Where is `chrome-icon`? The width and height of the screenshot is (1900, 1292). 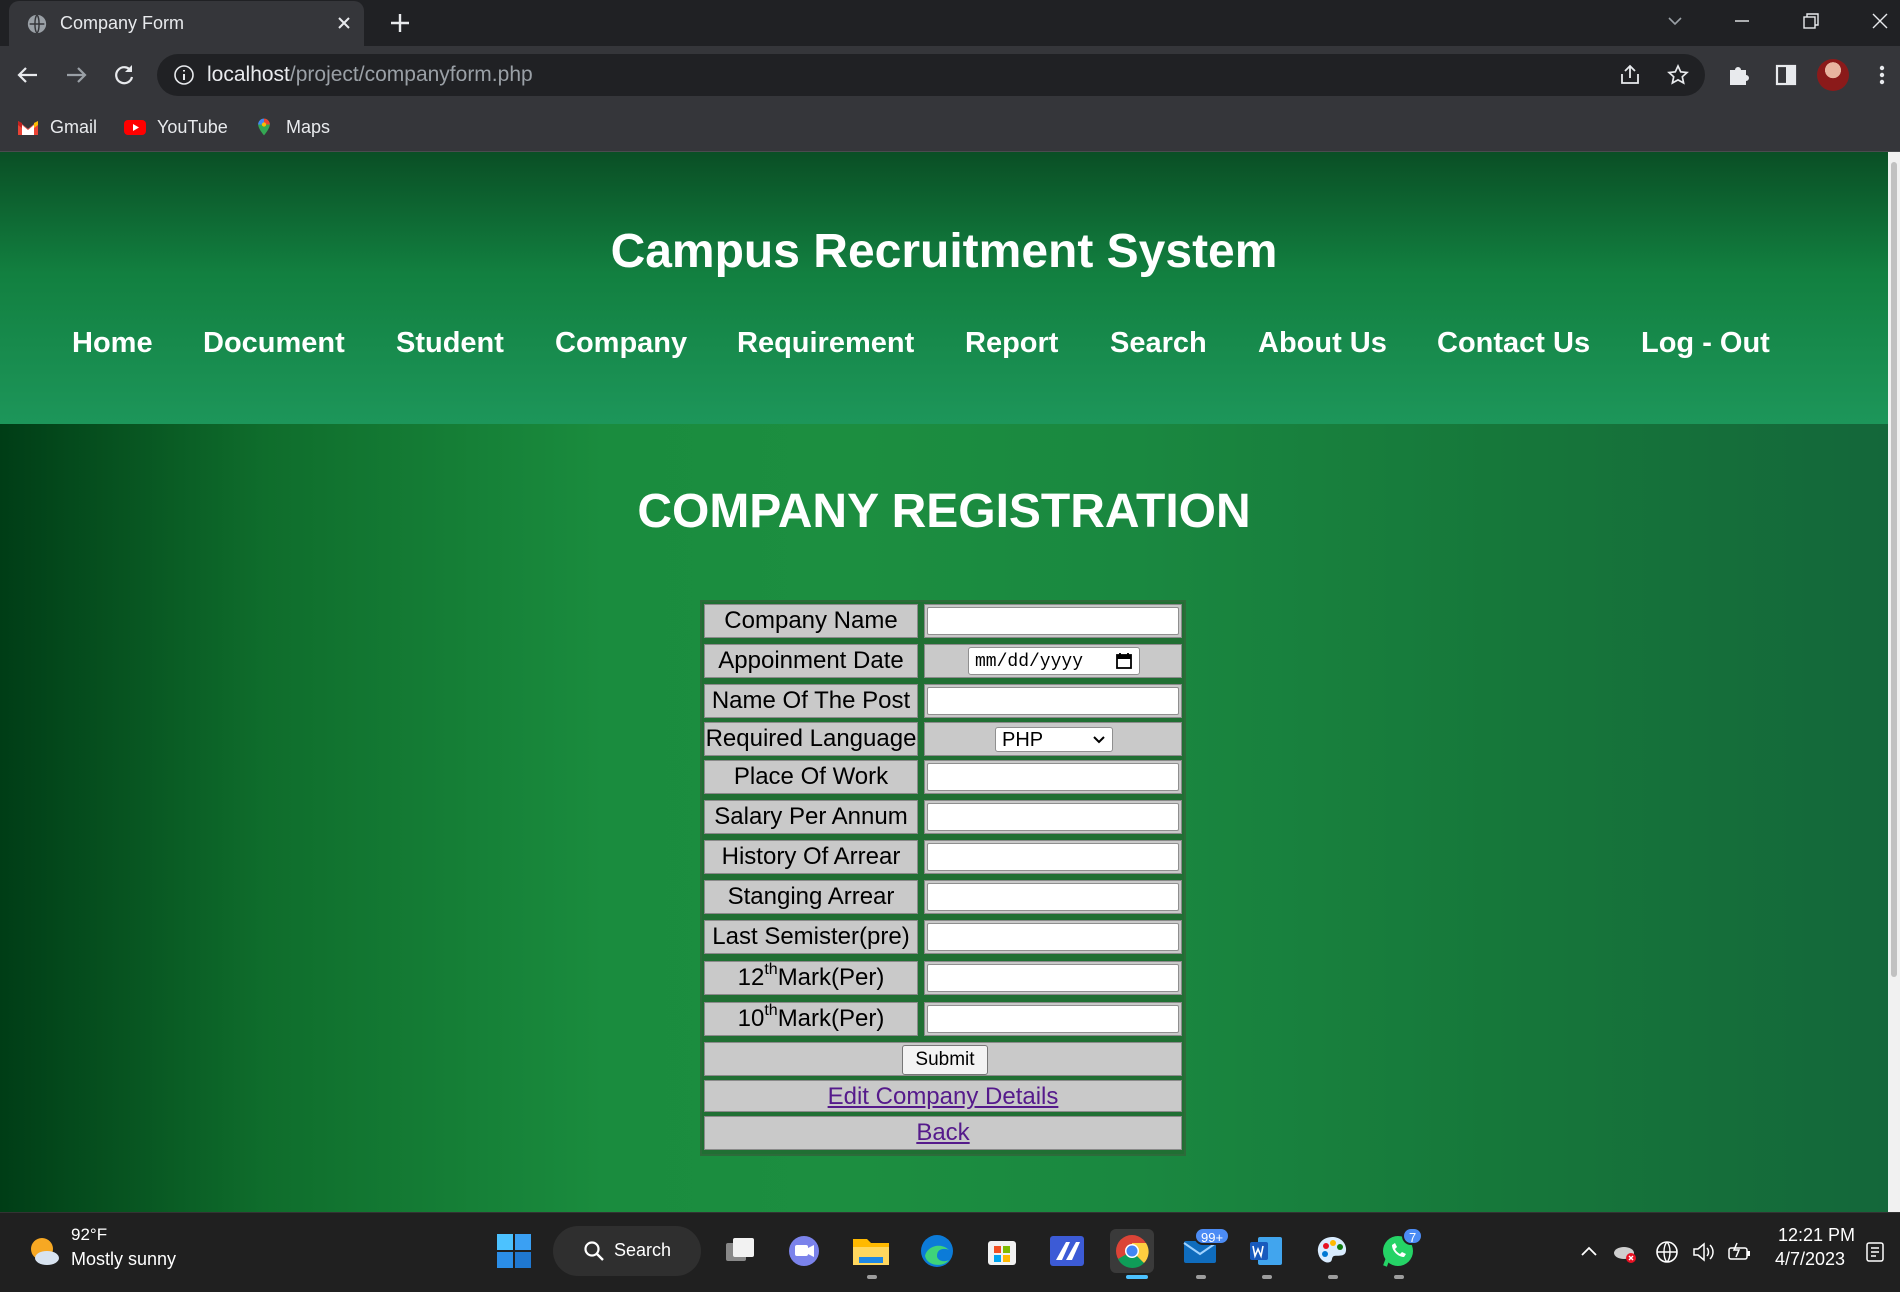
chrome-icon is located at coordinates (1132, 1251).